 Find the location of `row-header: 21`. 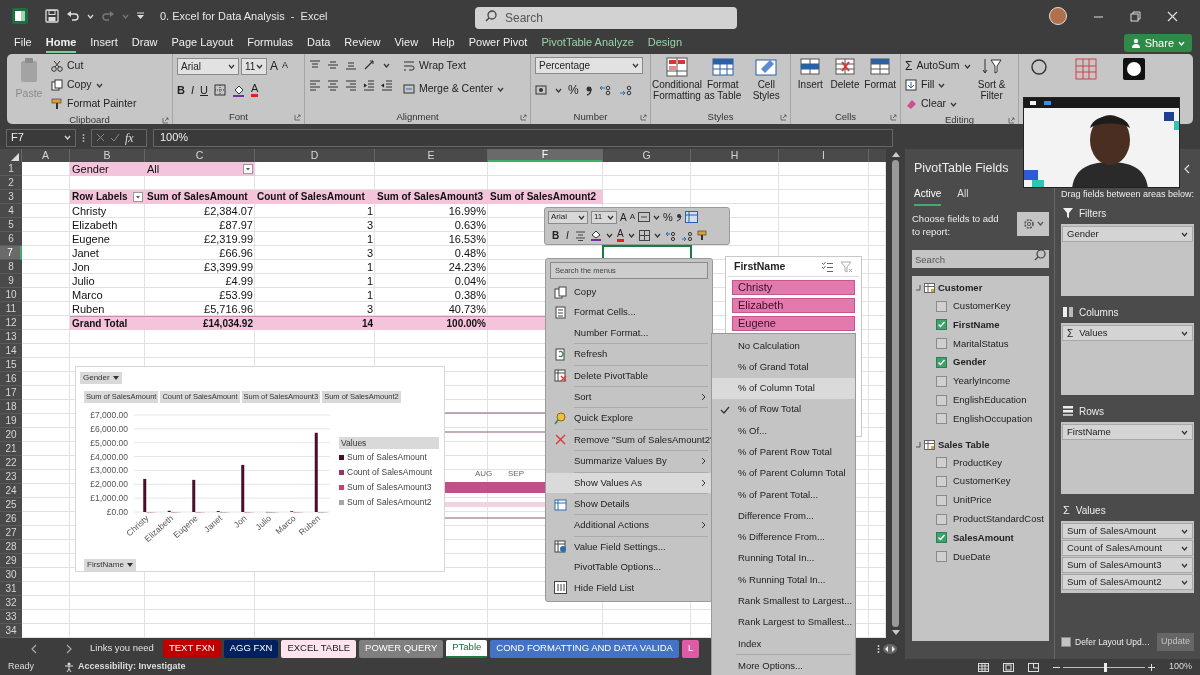

row-header: 21 is located at coordinates (11, 449).